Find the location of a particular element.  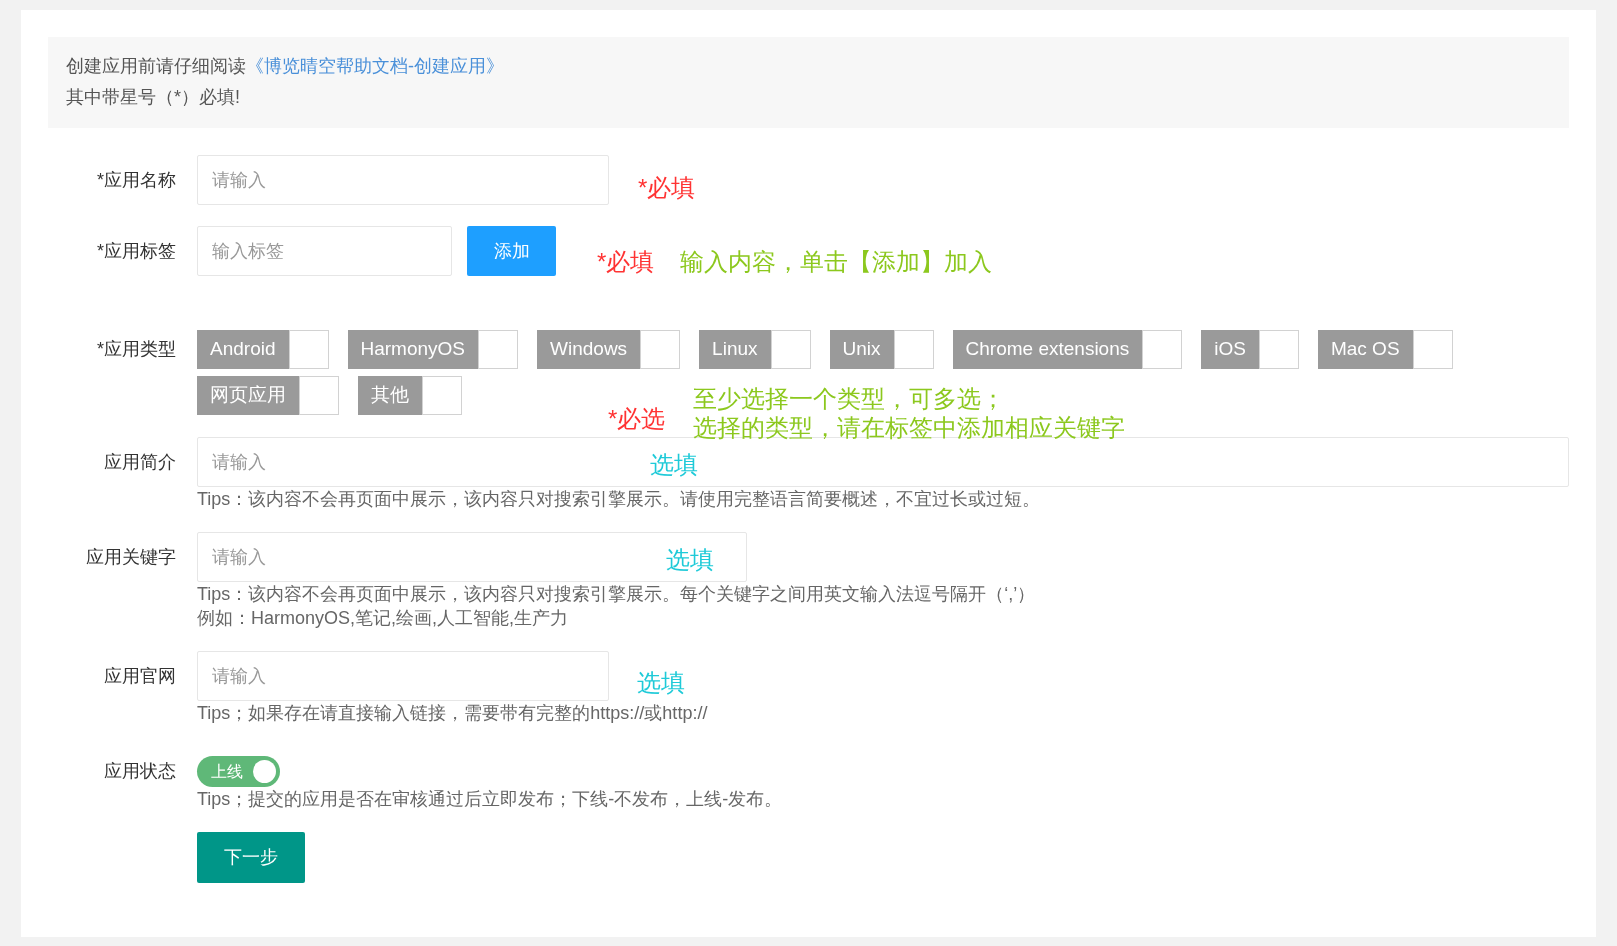

field-label: 应用官网 is located at coordinates (140, 676).